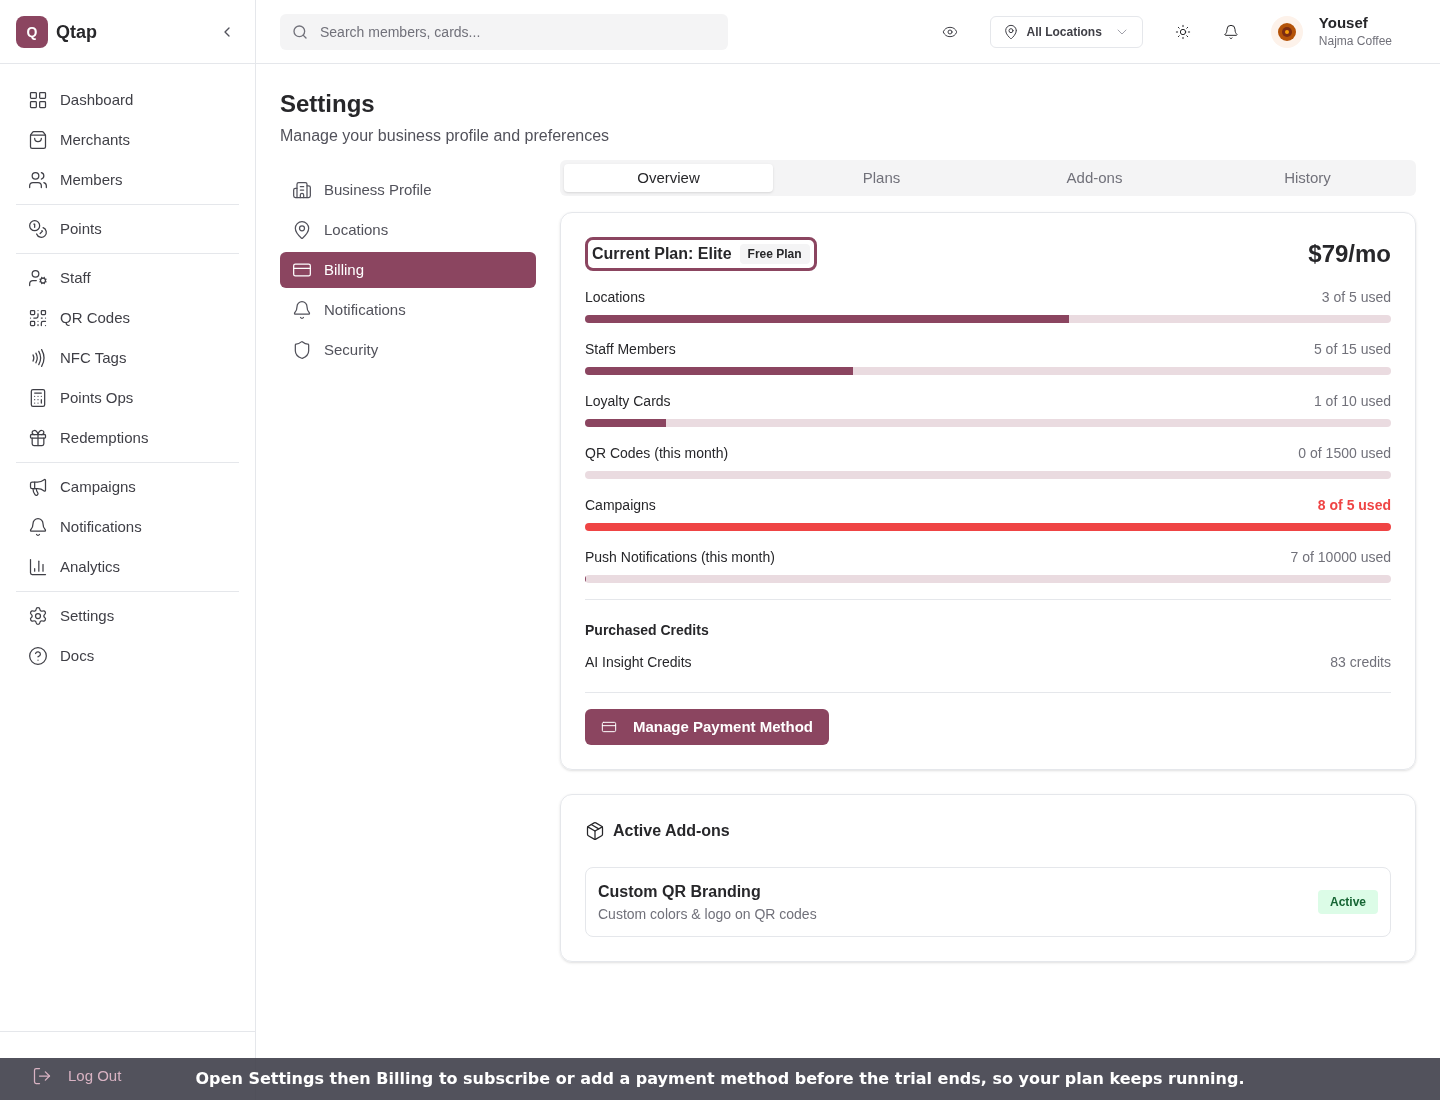 The height and width of the screenshot is (1100, 1440). I want to click on tab: Overview, so click(668, 178).